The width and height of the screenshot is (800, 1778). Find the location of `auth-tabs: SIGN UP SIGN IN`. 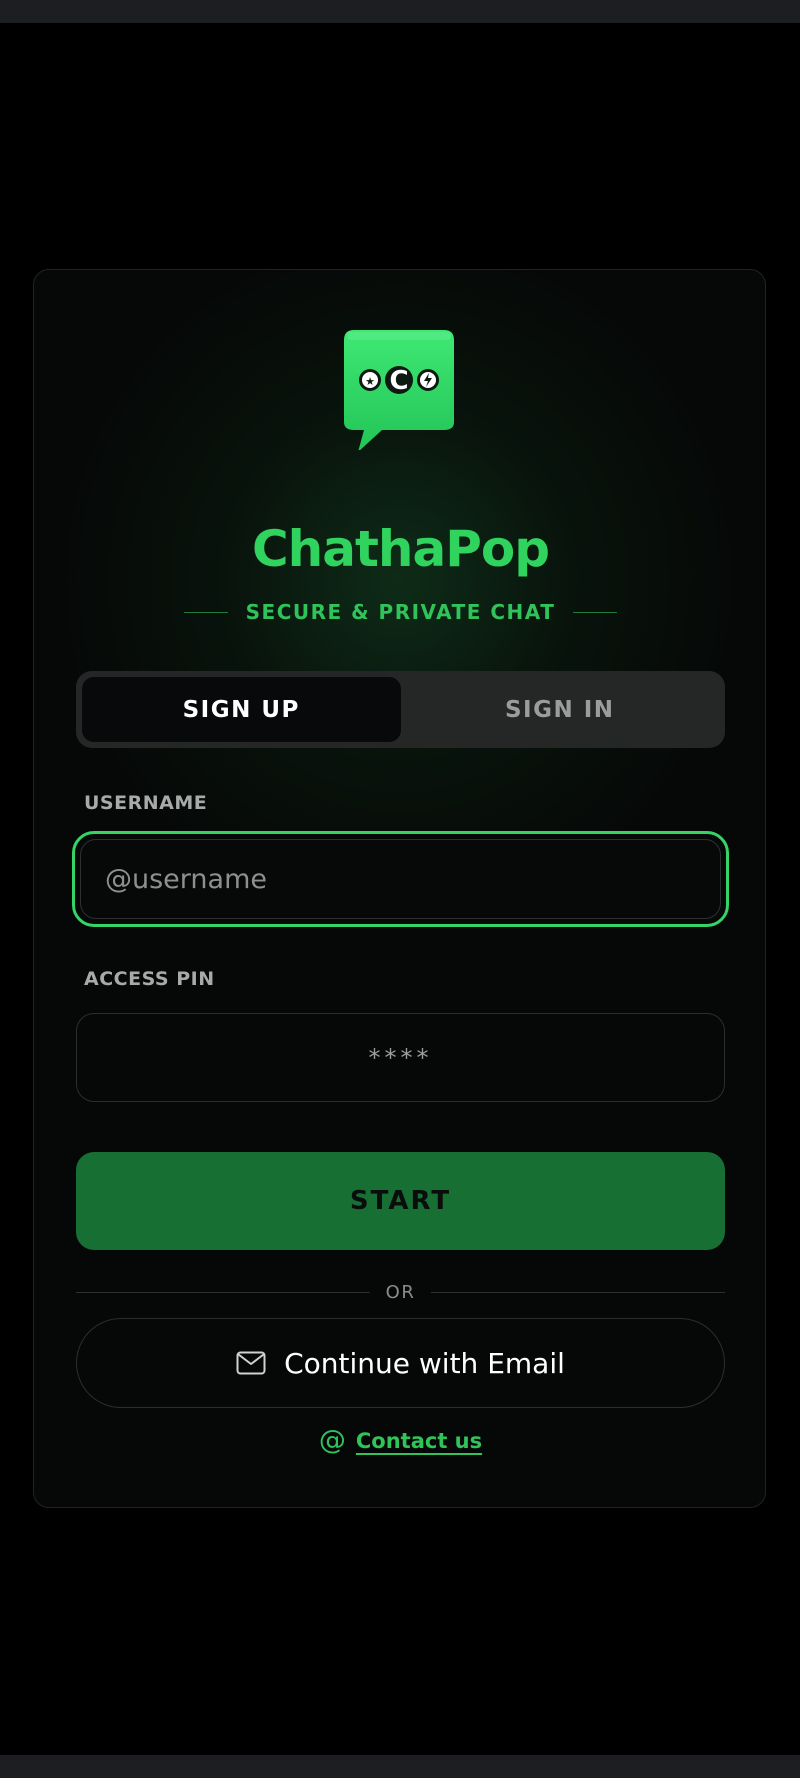

auth-tabs: SIGN UP SIGN IN is located at coordinates (400, 709).